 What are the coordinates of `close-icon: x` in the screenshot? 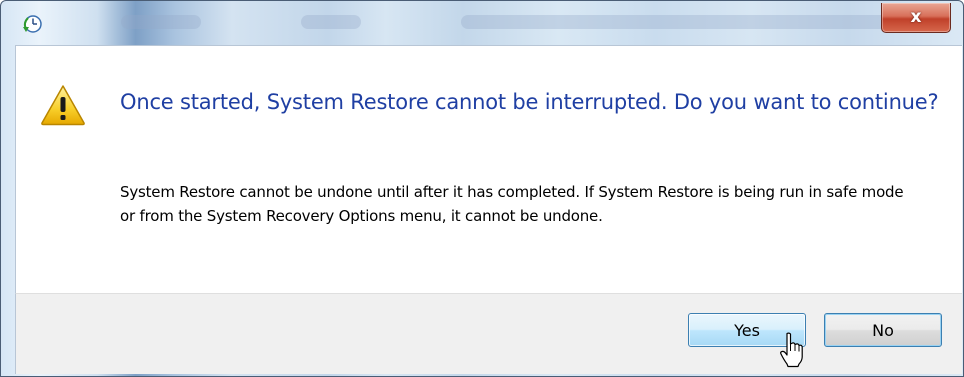 It's located at (916, 17).